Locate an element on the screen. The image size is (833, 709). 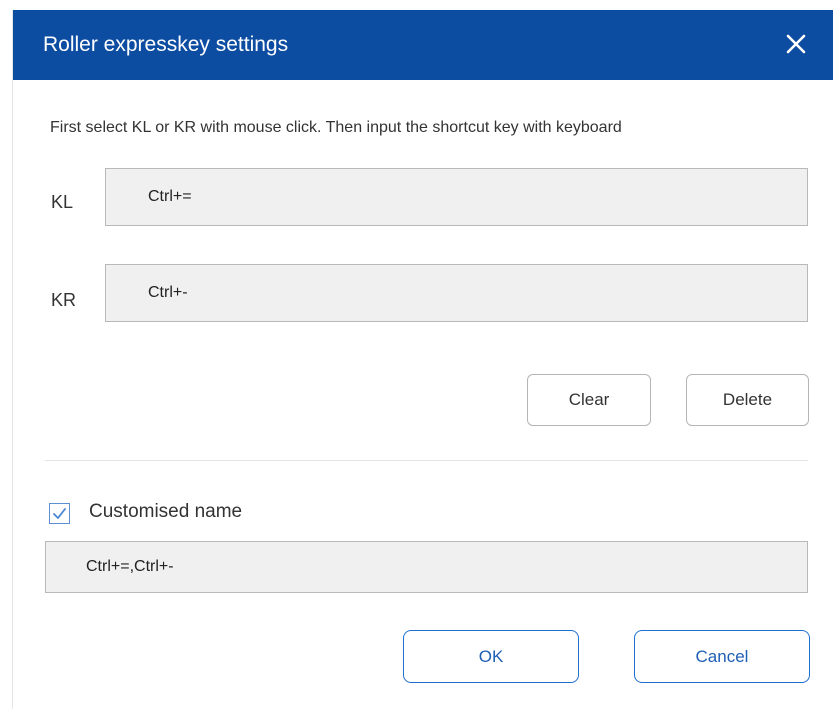
customised-name-checkbox is located at coordinates (59, 513).